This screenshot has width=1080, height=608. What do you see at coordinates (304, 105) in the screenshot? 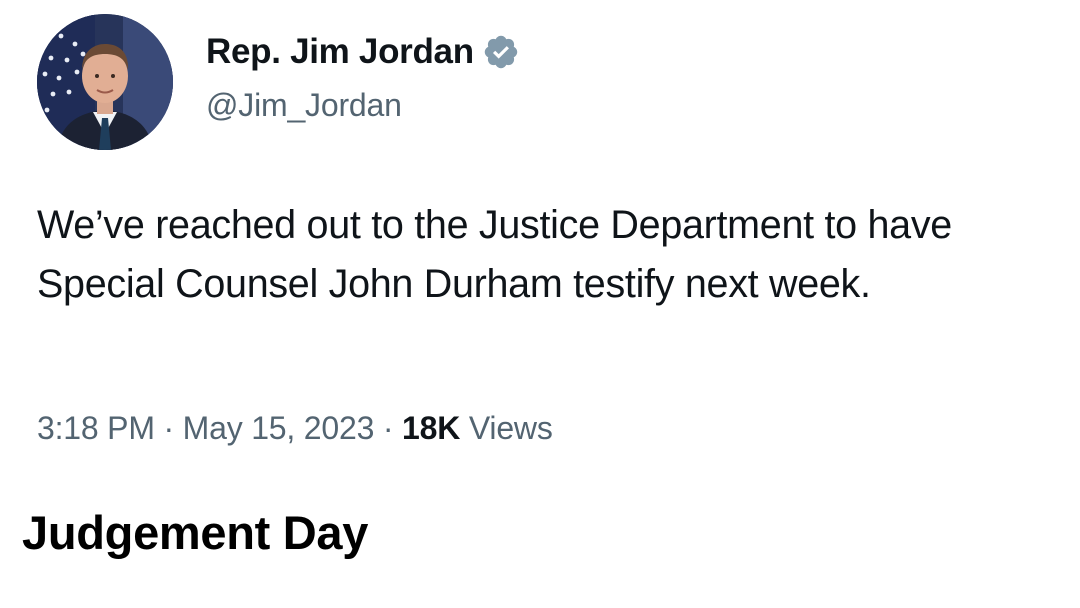
I see `author-handle: @Jim_Jordan` at bounding box center [304, 105].